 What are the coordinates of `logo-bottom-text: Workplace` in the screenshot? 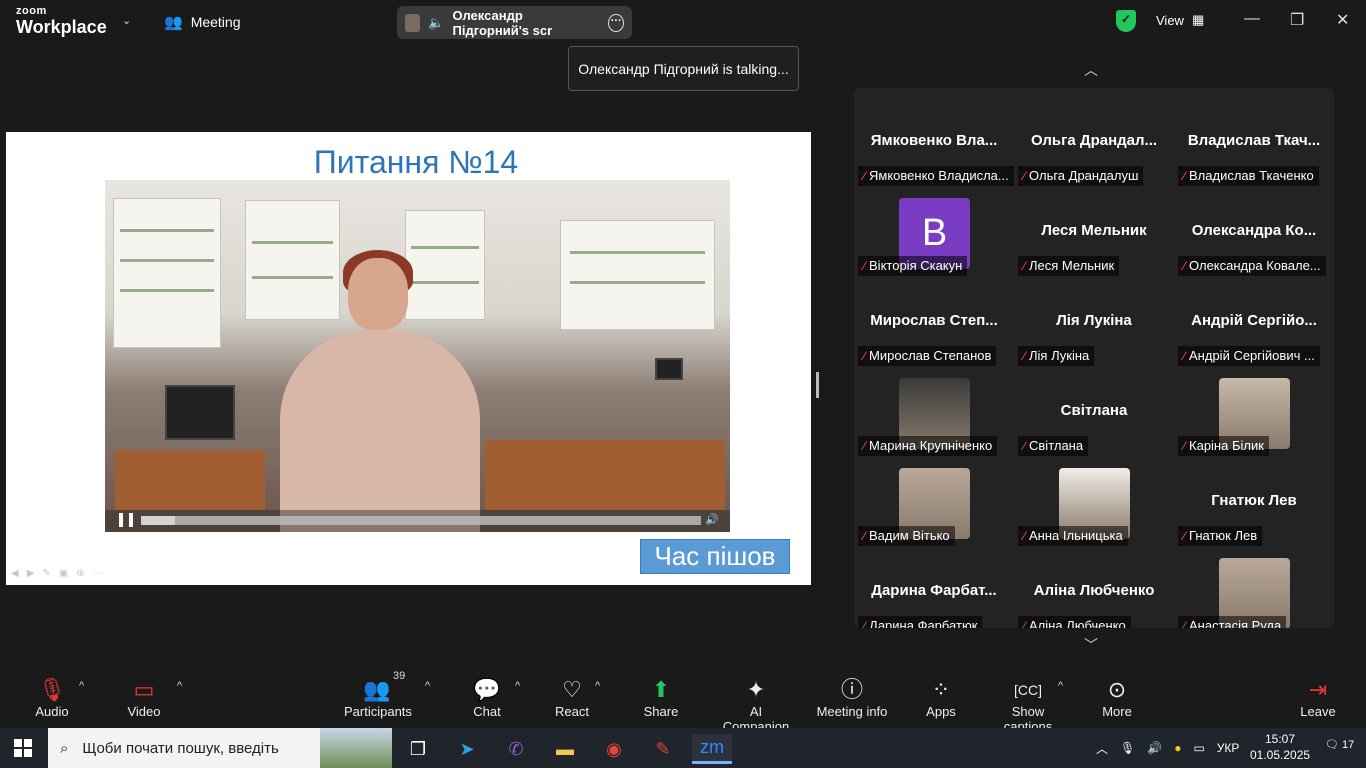 It's located at (61, 27).